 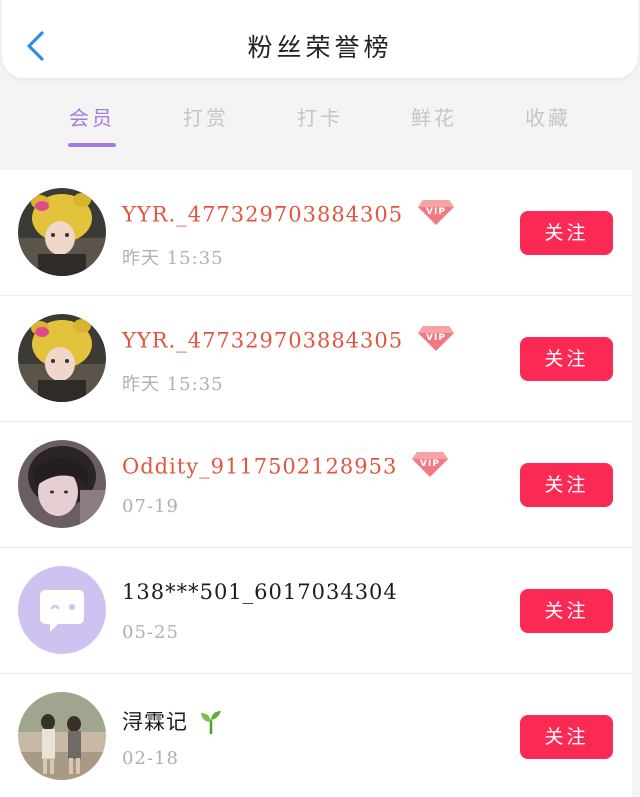 I want to click on default-chat-bubble-avatar, so click(x=62, y=610).